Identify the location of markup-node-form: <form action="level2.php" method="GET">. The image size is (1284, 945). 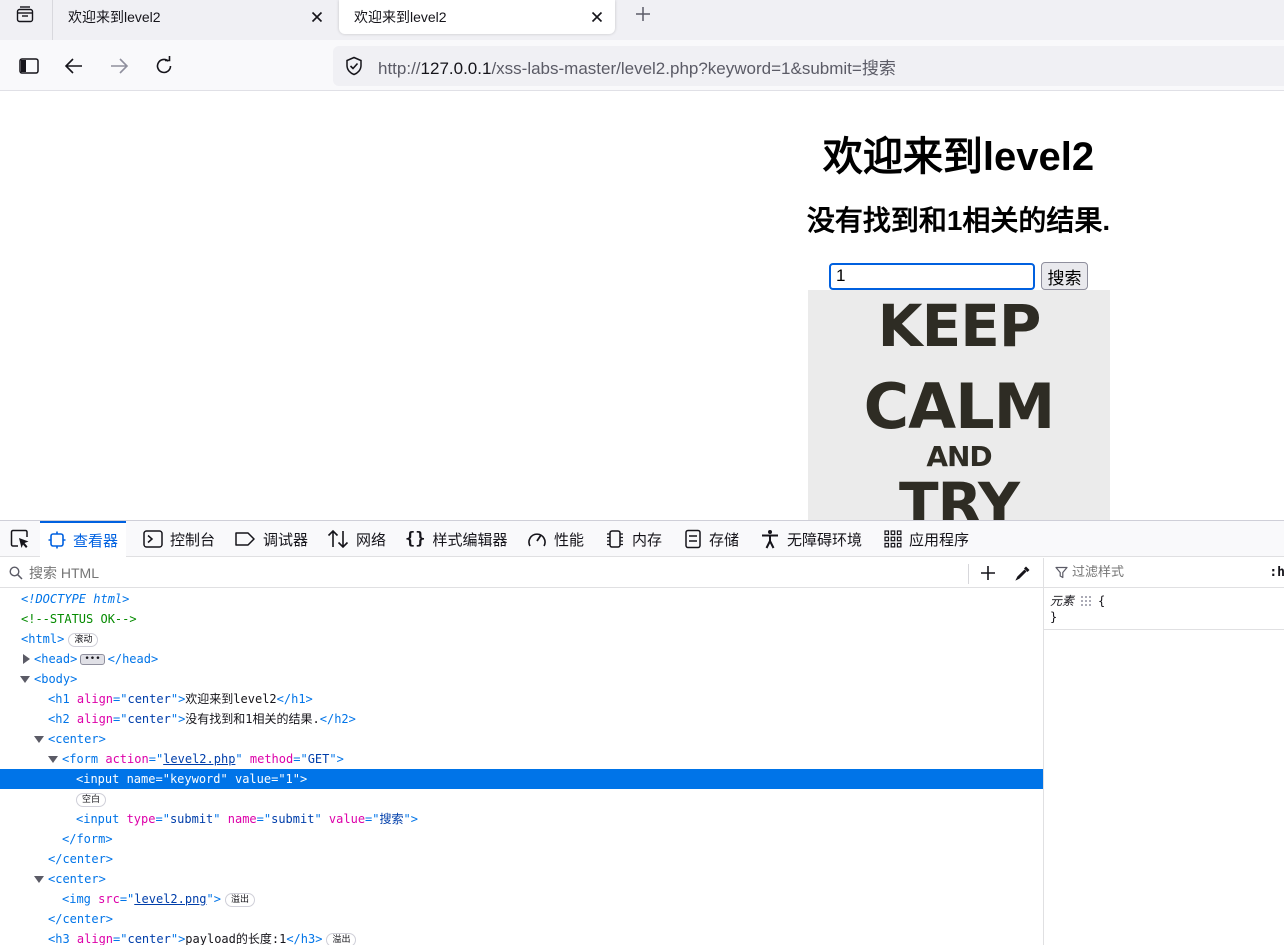
(521, 759).